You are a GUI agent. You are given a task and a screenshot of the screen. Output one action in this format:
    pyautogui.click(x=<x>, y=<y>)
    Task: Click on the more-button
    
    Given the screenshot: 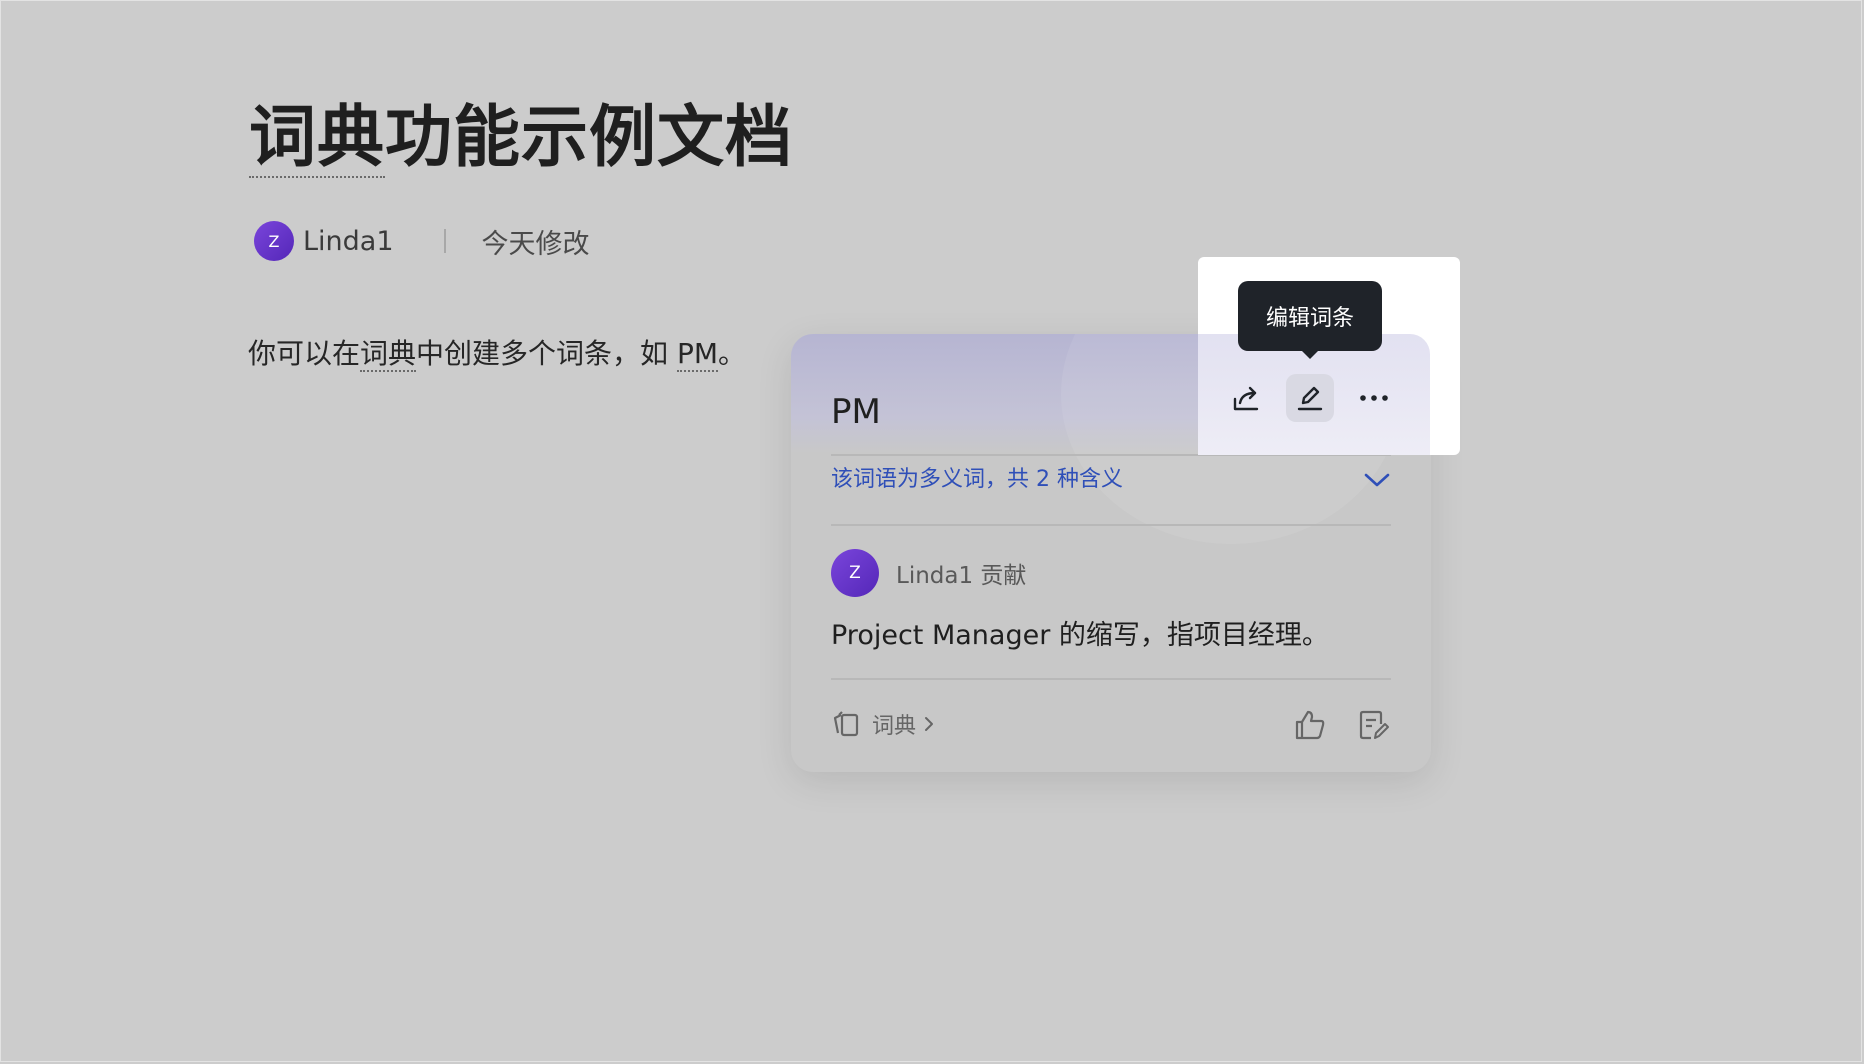 What is the action you would take?
    pyautogui.click(x=1374, y=398)
    